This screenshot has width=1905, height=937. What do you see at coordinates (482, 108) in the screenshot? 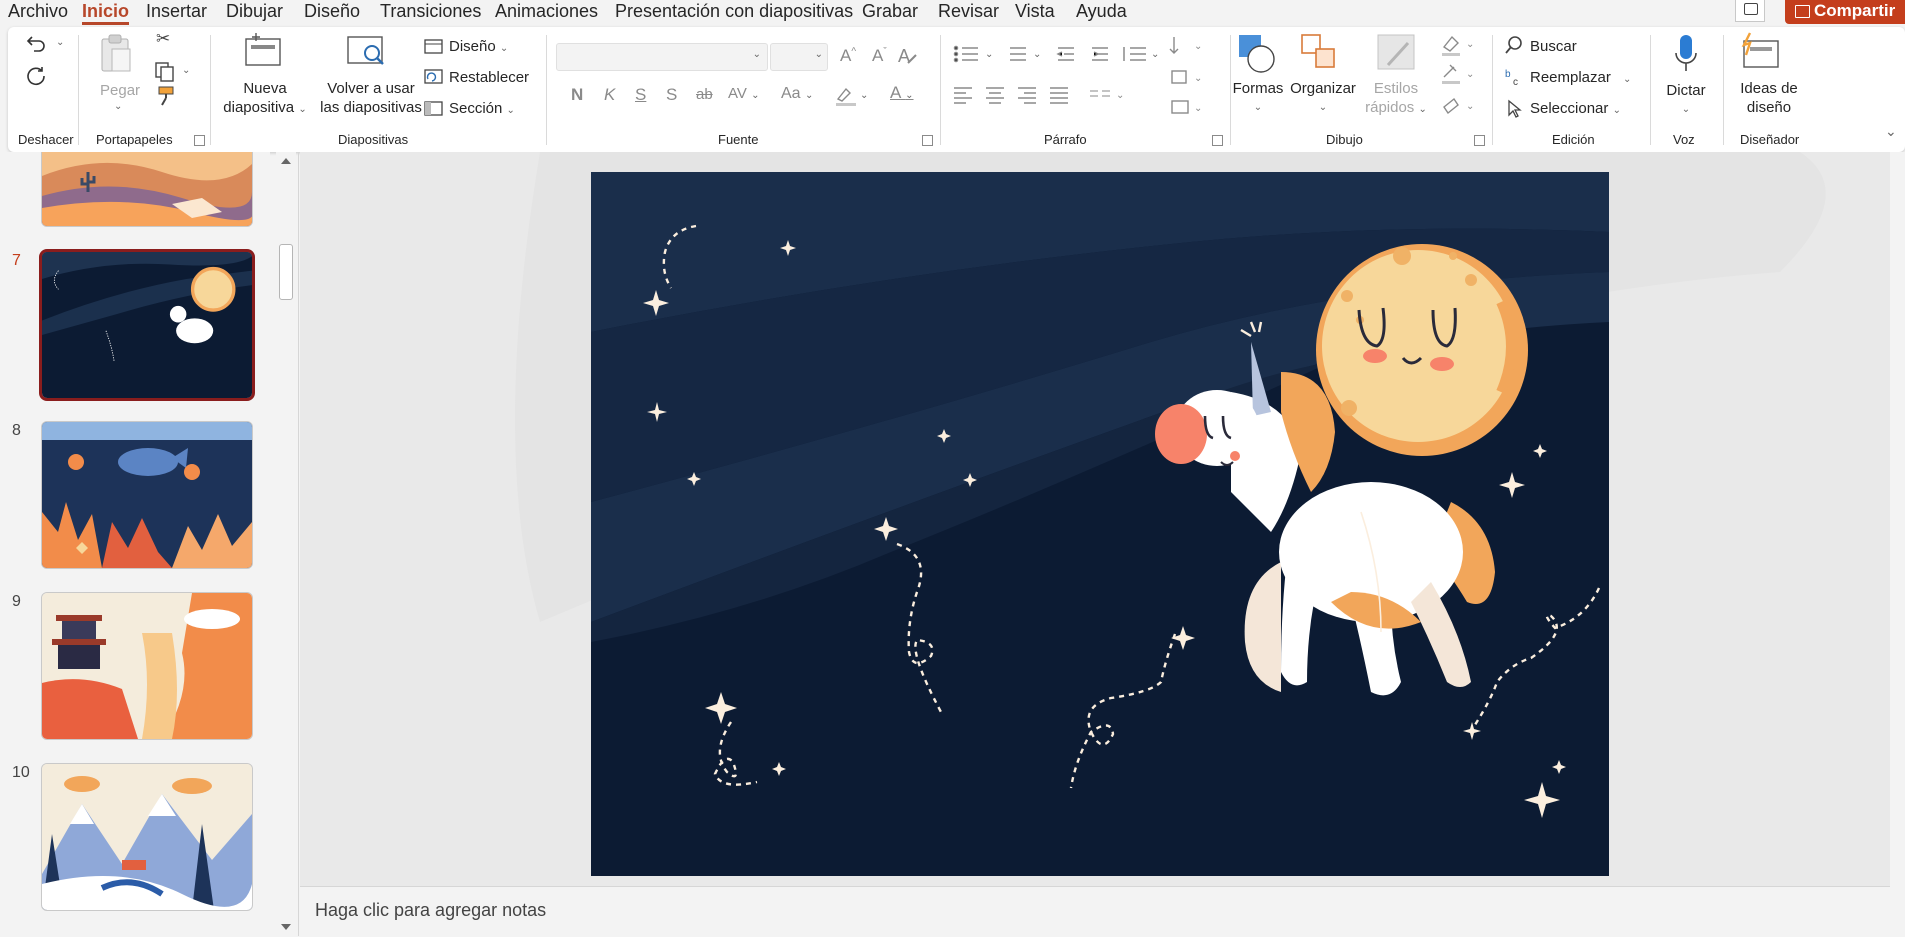
I see `section-button: Sección ⌄` at bounding box center [482, 108].